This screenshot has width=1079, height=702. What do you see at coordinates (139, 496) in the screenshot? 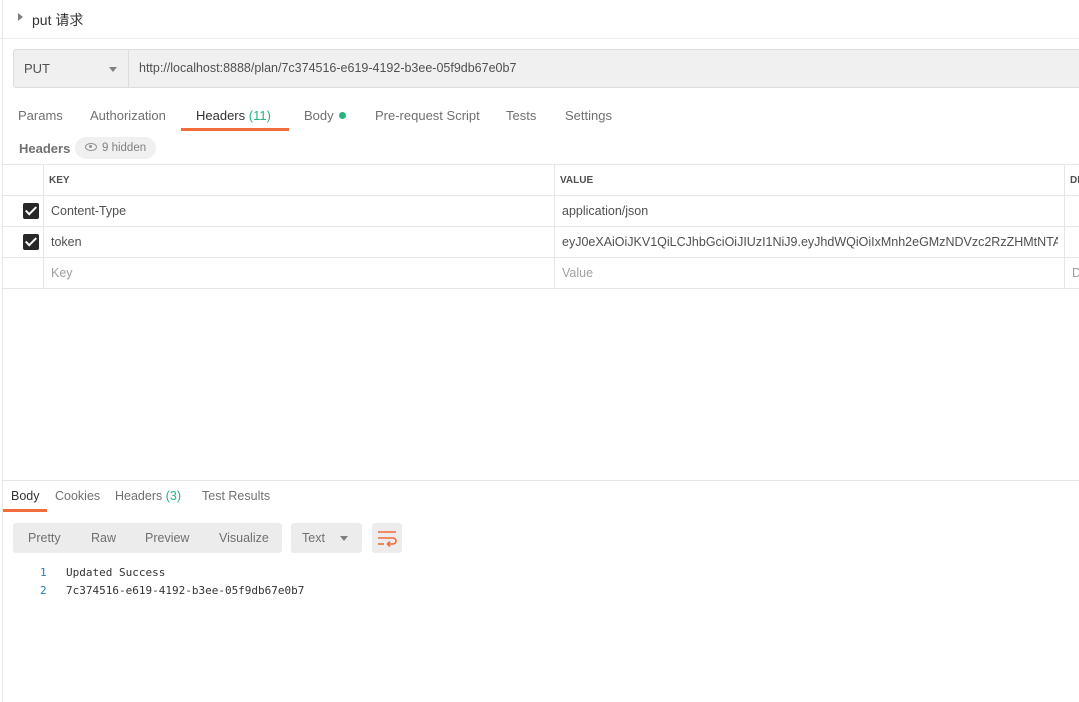
I see `response-tab-headers-label: Headers` at bounding box center [139, 496].